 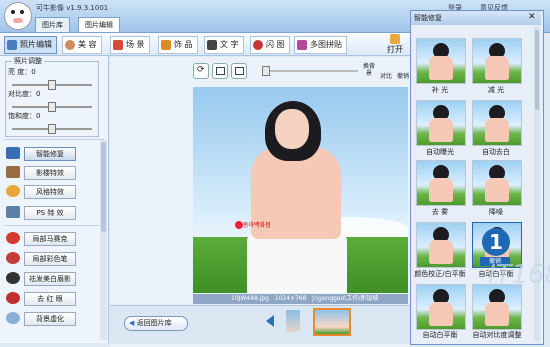 I want to click on open-icon, so click(x=395, y=39).